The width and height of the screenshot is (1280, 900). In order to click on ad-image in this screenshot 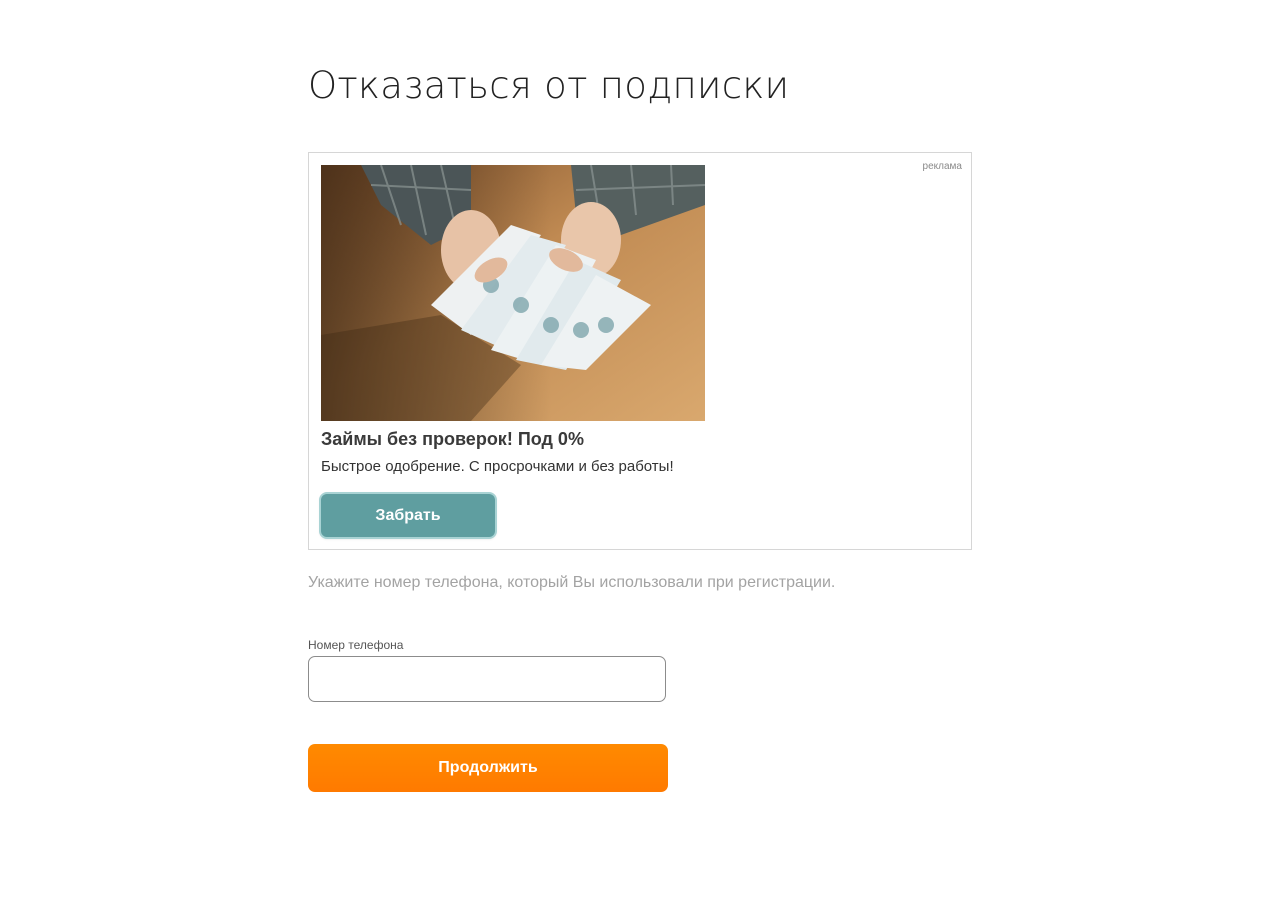, I will do `click(513, 293)`.